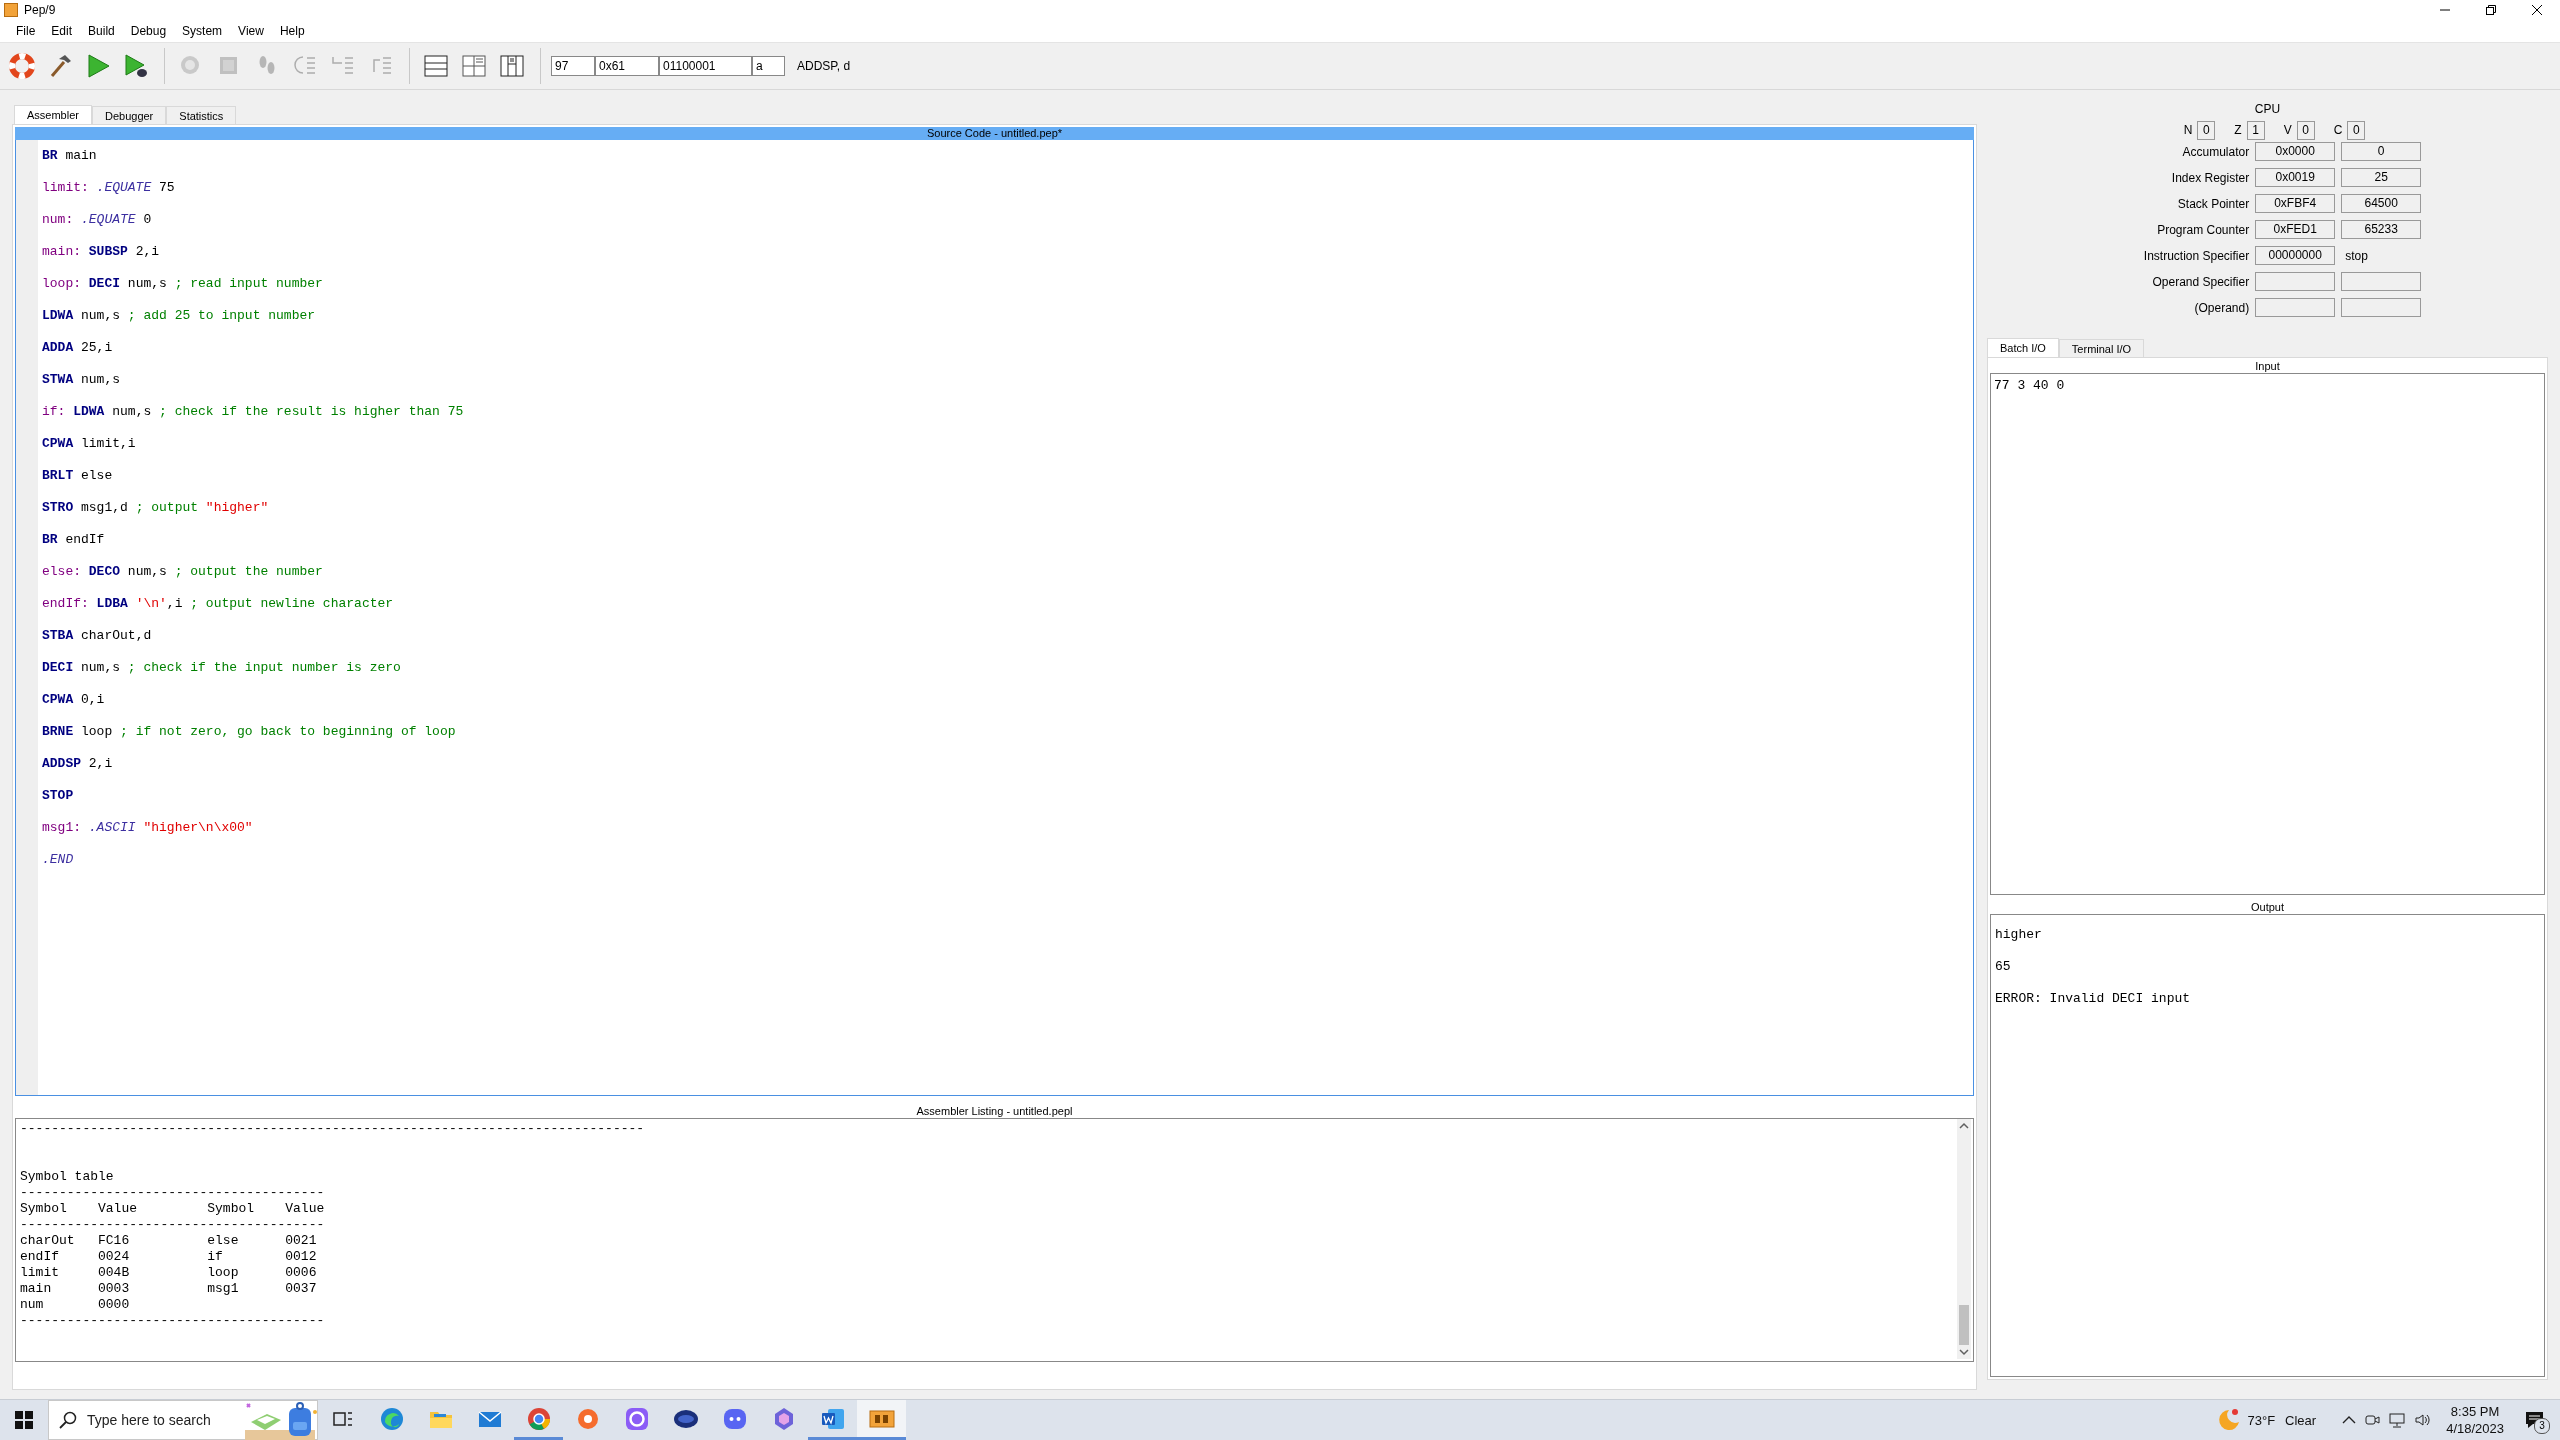 This screenshot has height=1440, width=2560. I want to click on tab: Assembler, so click(53, 114).